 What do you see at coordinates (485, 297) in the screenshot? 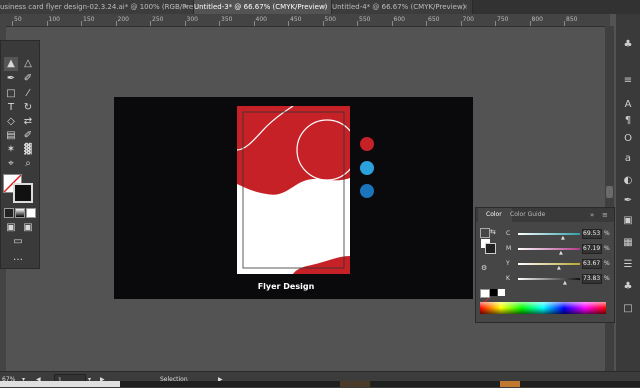
I see `none-swatch` at bounding box center [485, 297].